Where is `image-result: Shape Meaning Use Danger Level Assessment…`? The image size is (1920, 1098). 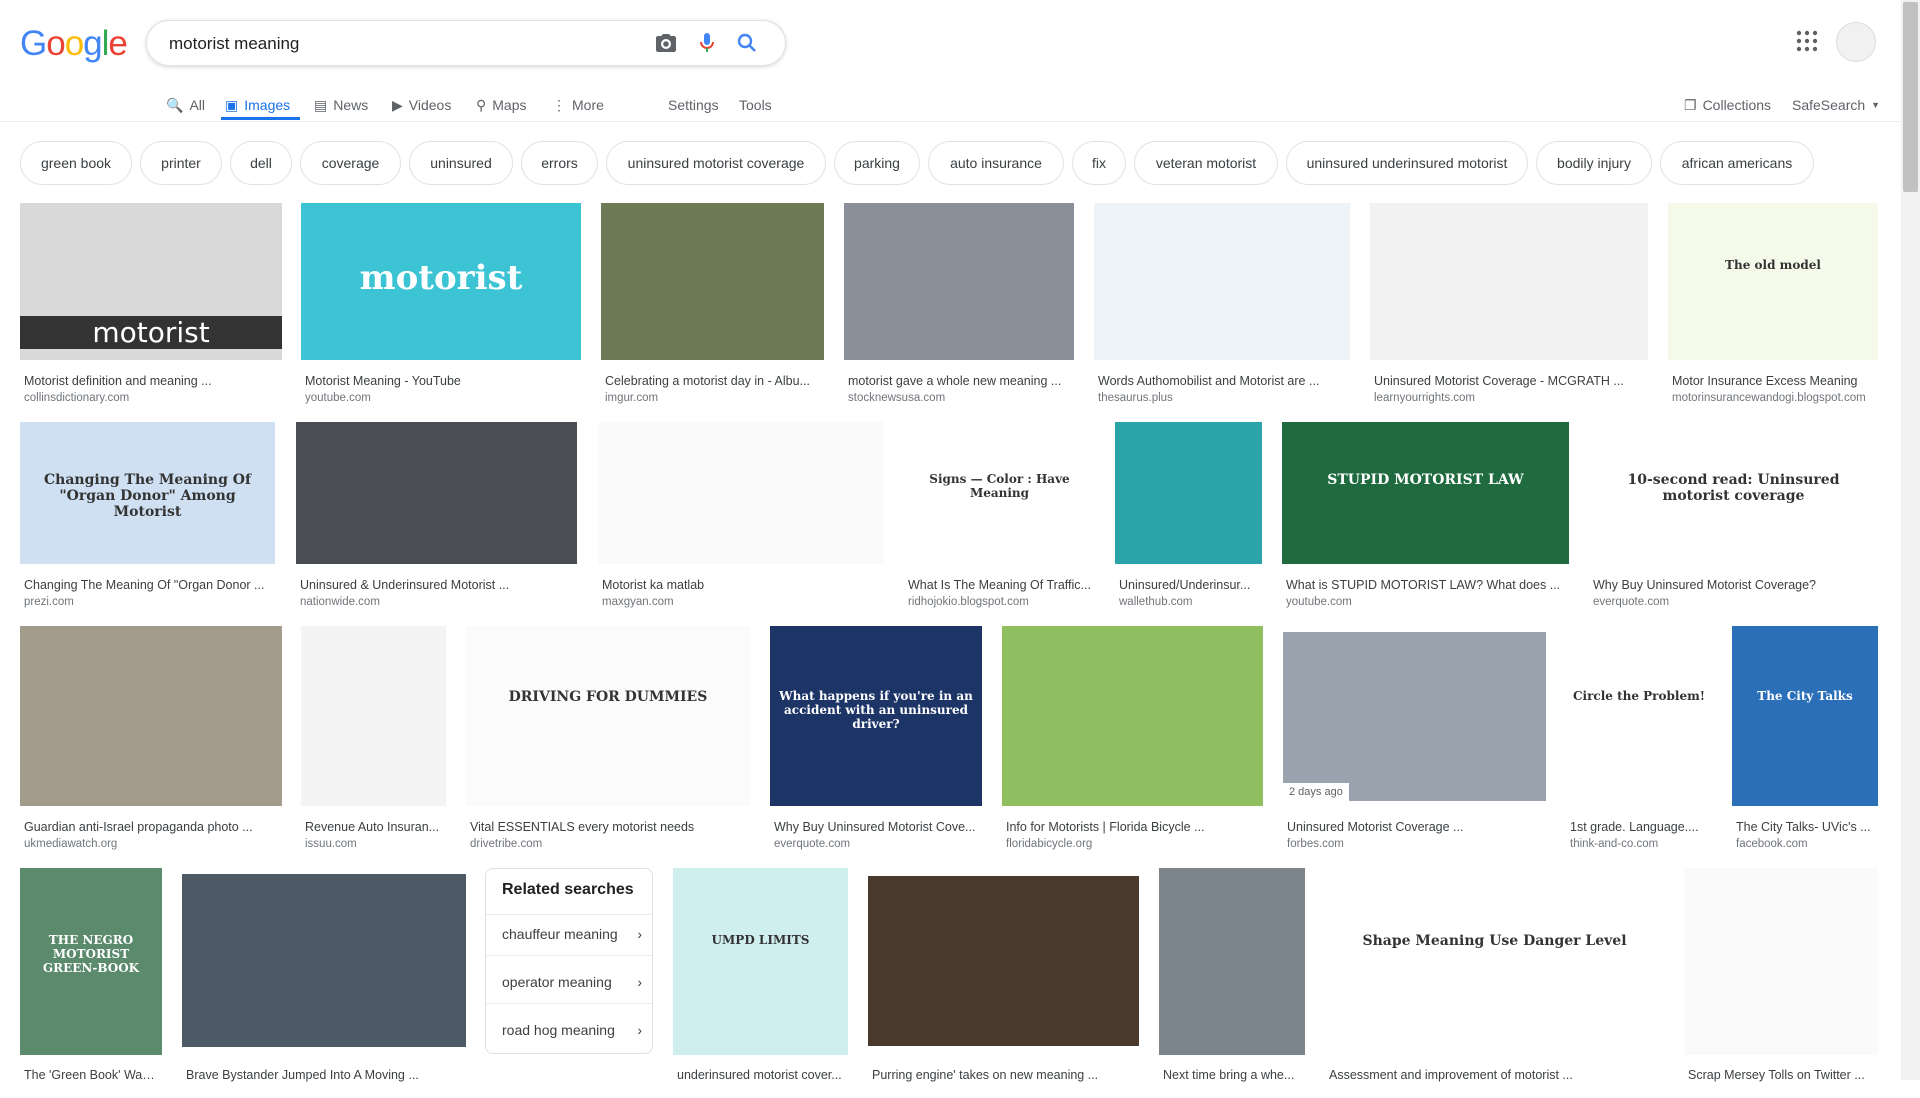
image-result: Shape Meaning Use Danger Level Assessment… is located at coordinates (1494, 983).